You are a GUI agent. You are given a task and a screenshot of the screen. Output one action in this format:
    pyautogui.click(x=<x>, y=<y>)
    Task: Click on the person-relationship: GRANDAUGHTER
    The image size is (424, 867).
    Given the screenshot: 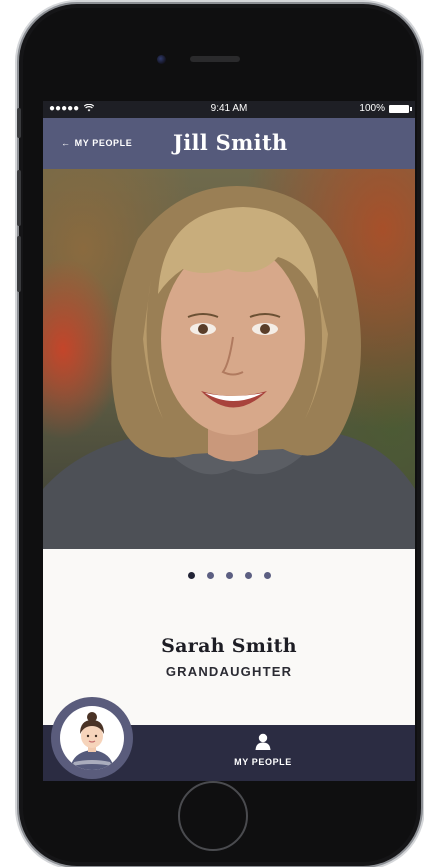 What is the action you would take?
    pyautogui.click(x=229, y=671)
    